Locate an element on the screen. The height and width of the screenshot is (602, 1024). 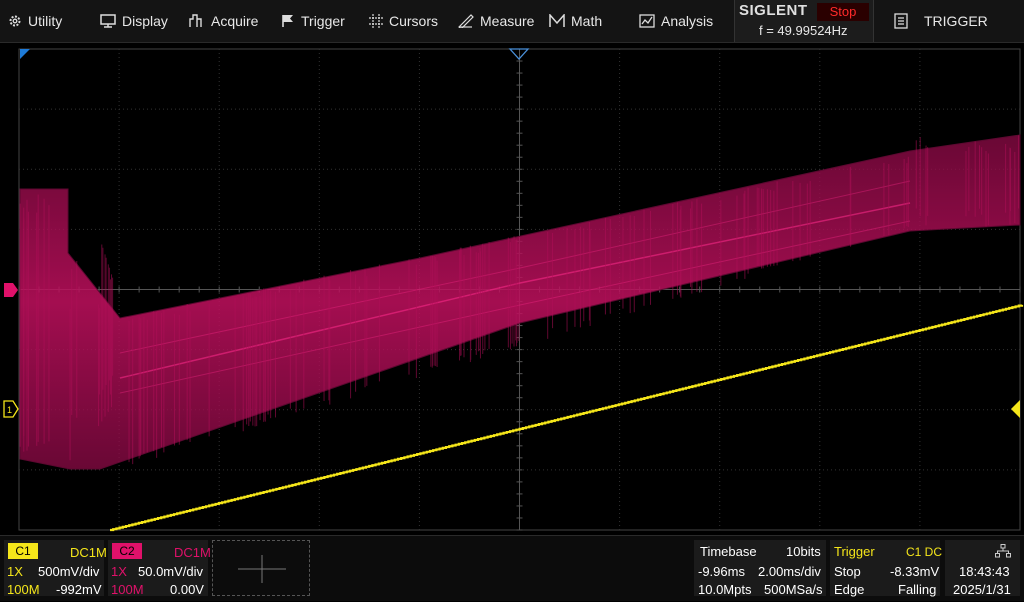
ch1-coupling: DC1M is located at coordinates (88, 552).